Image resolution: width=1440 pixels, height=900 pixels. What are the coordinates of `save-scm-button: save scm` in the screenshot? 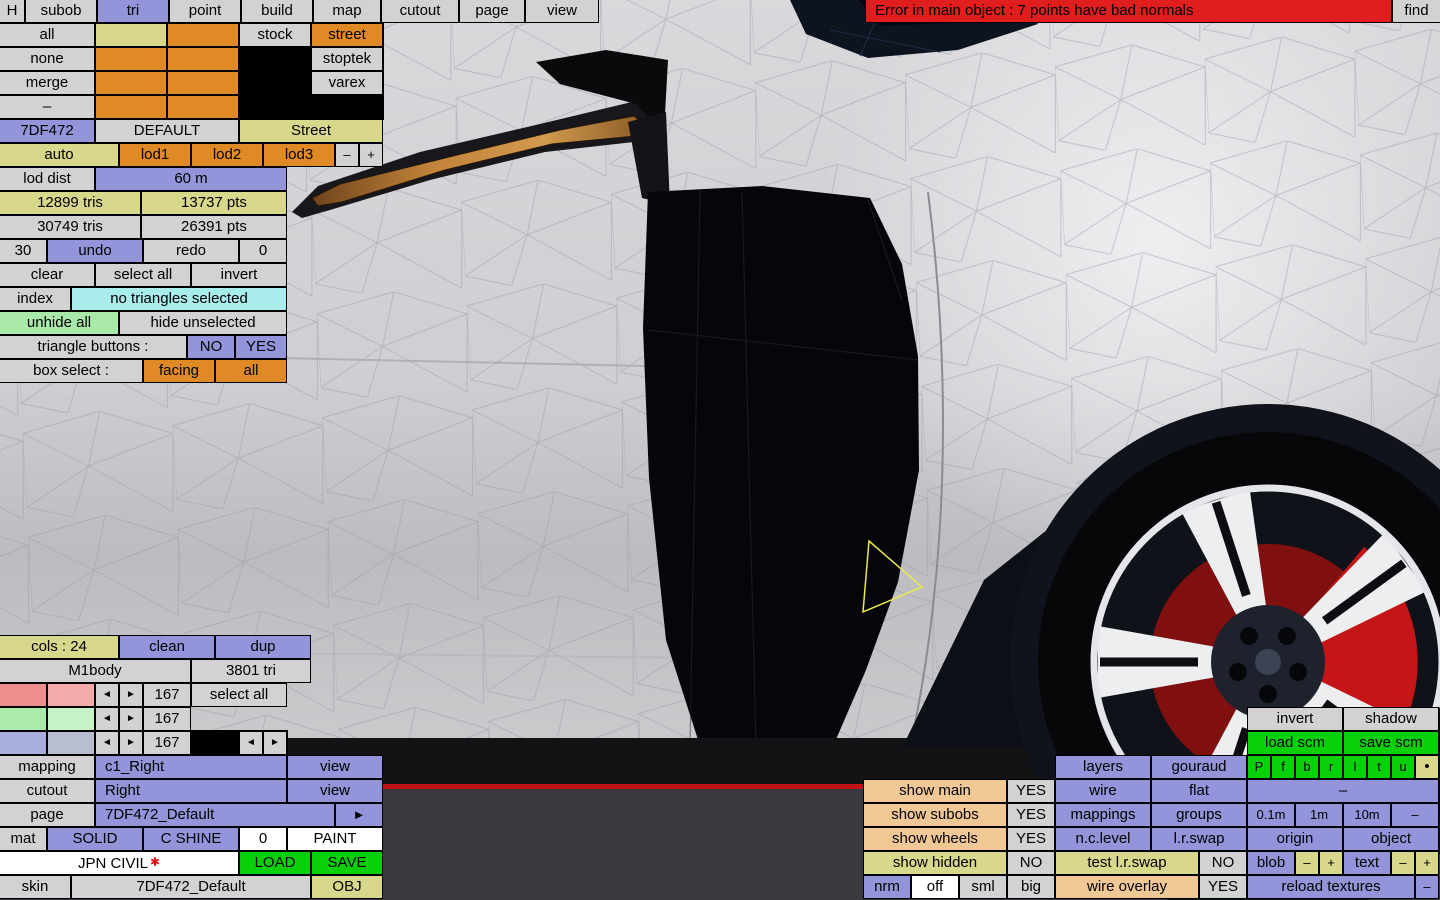 It's located at (1391, 743).